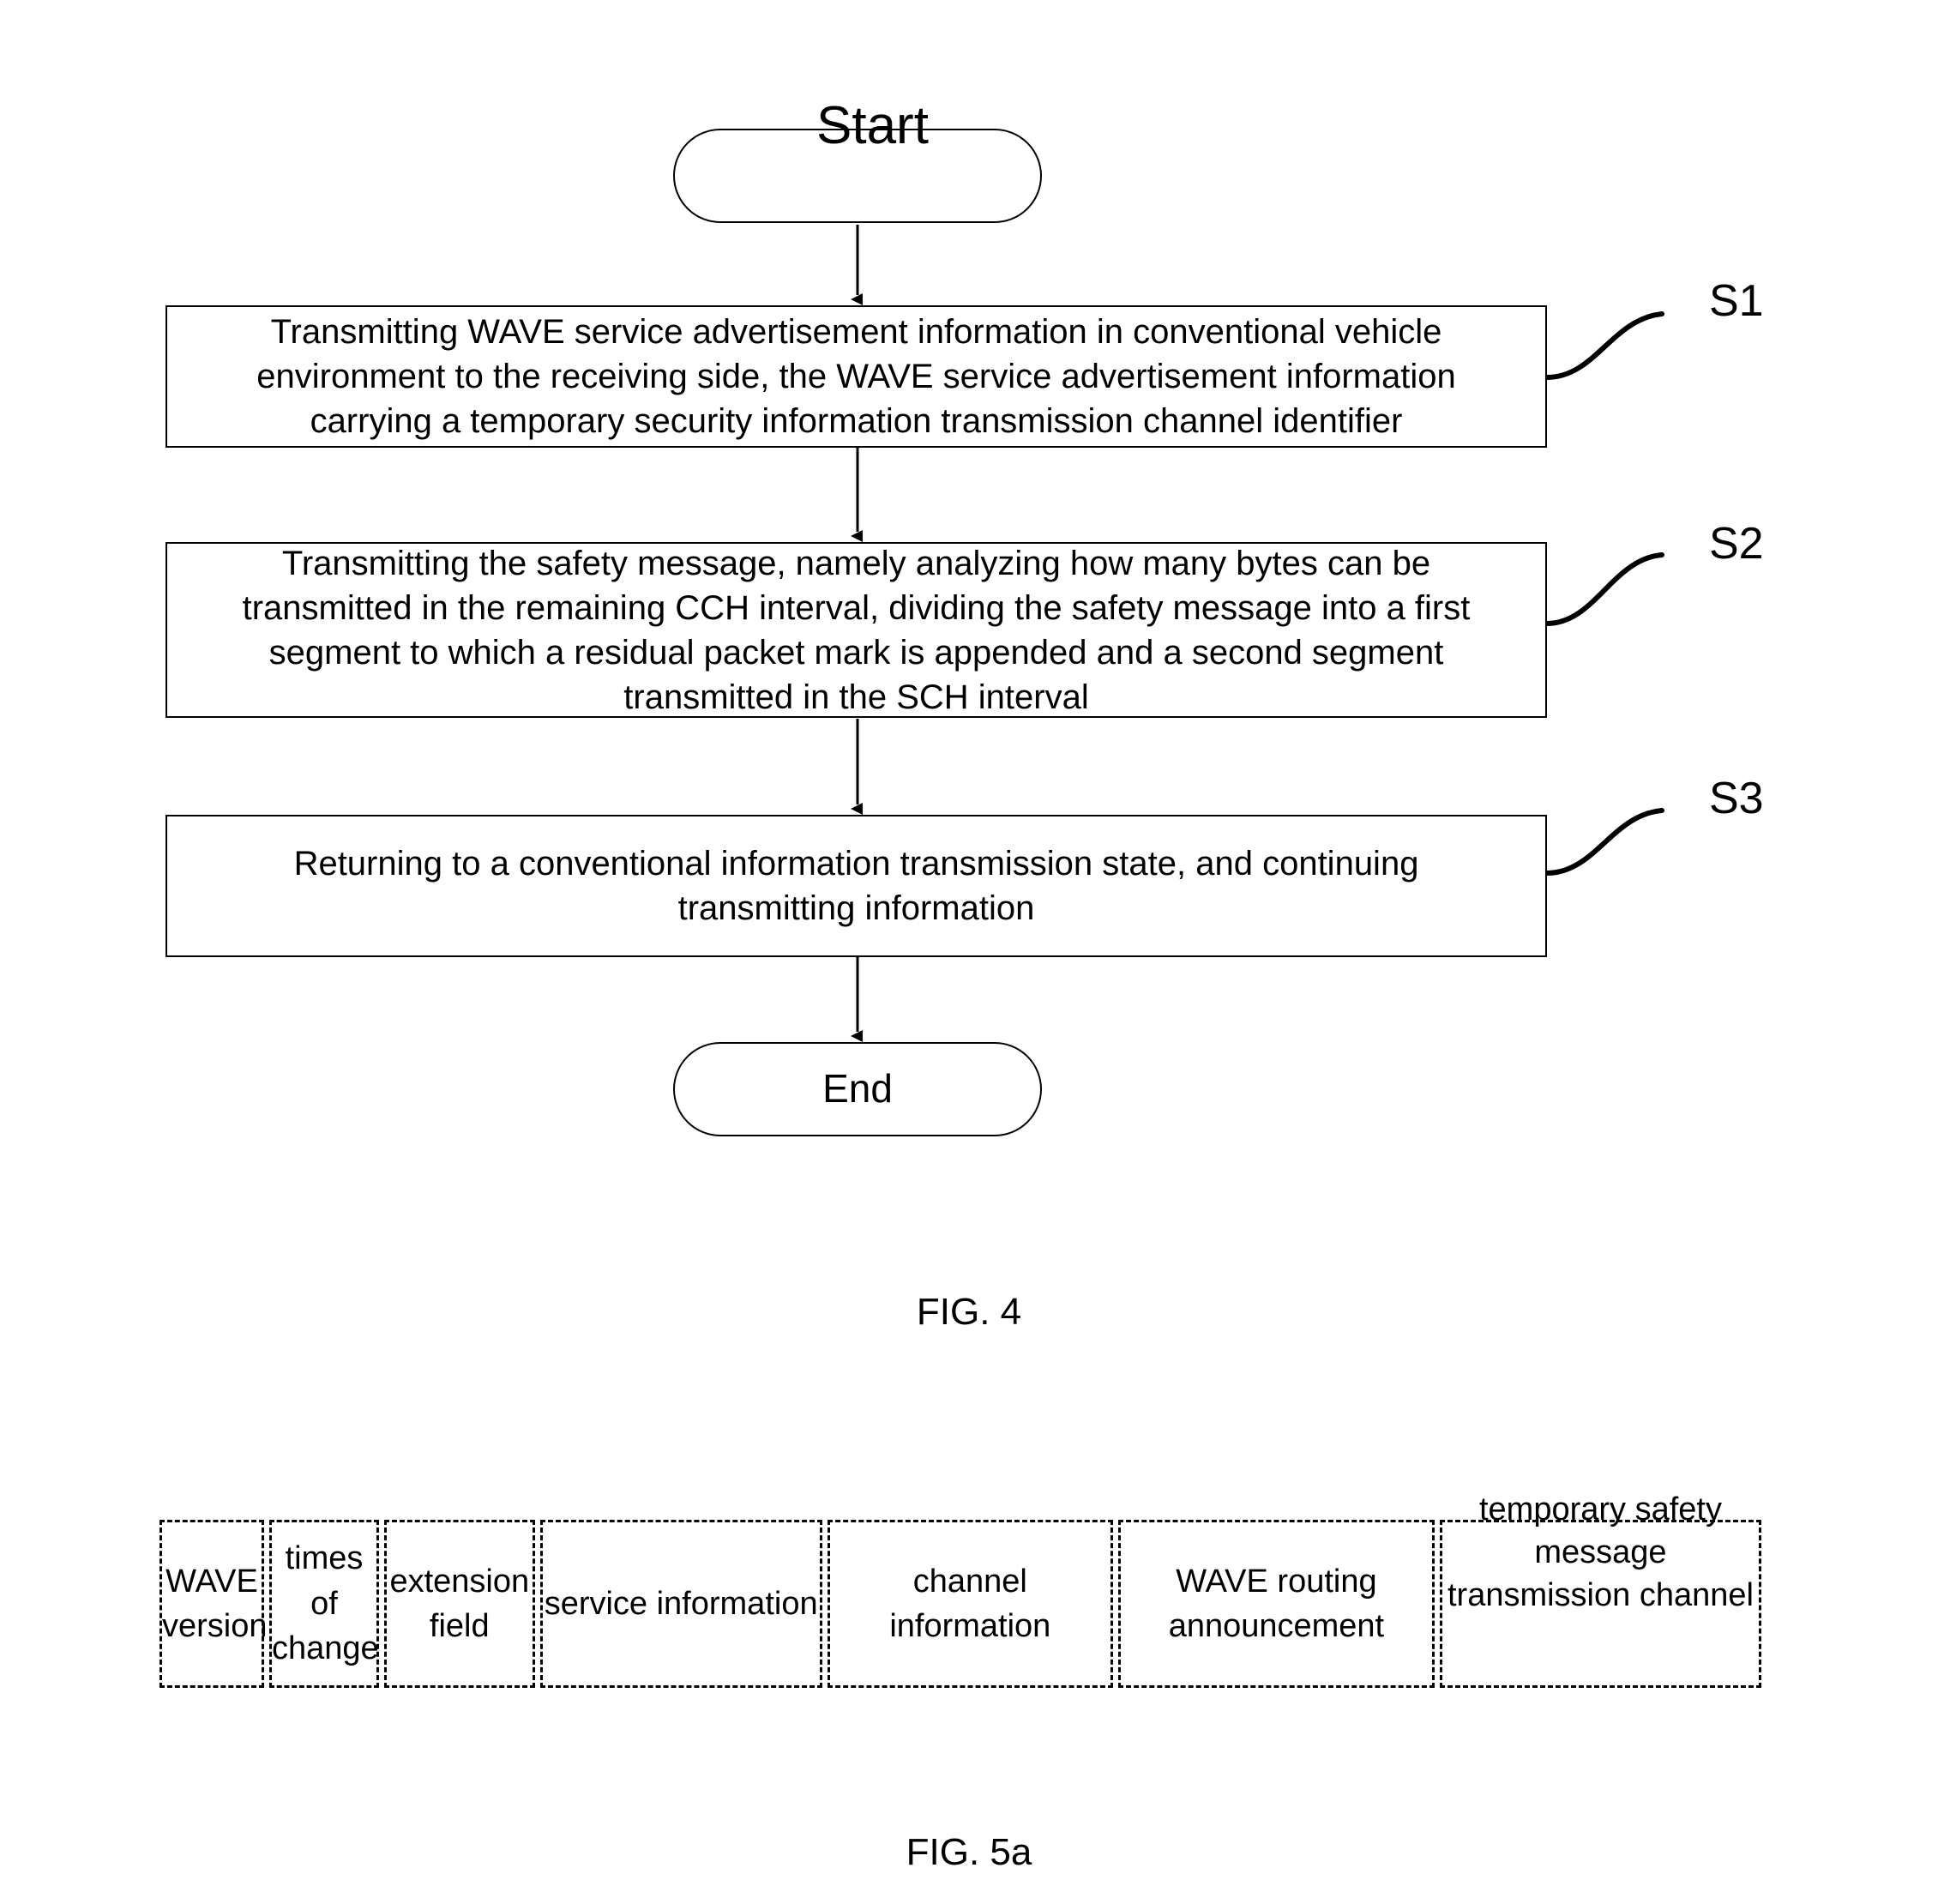 This screenshot has height=1904, width=1938. Describe the element at coordinates (857, 160) in the screenshot. I see `flowchart-start-node: Start` at that location.